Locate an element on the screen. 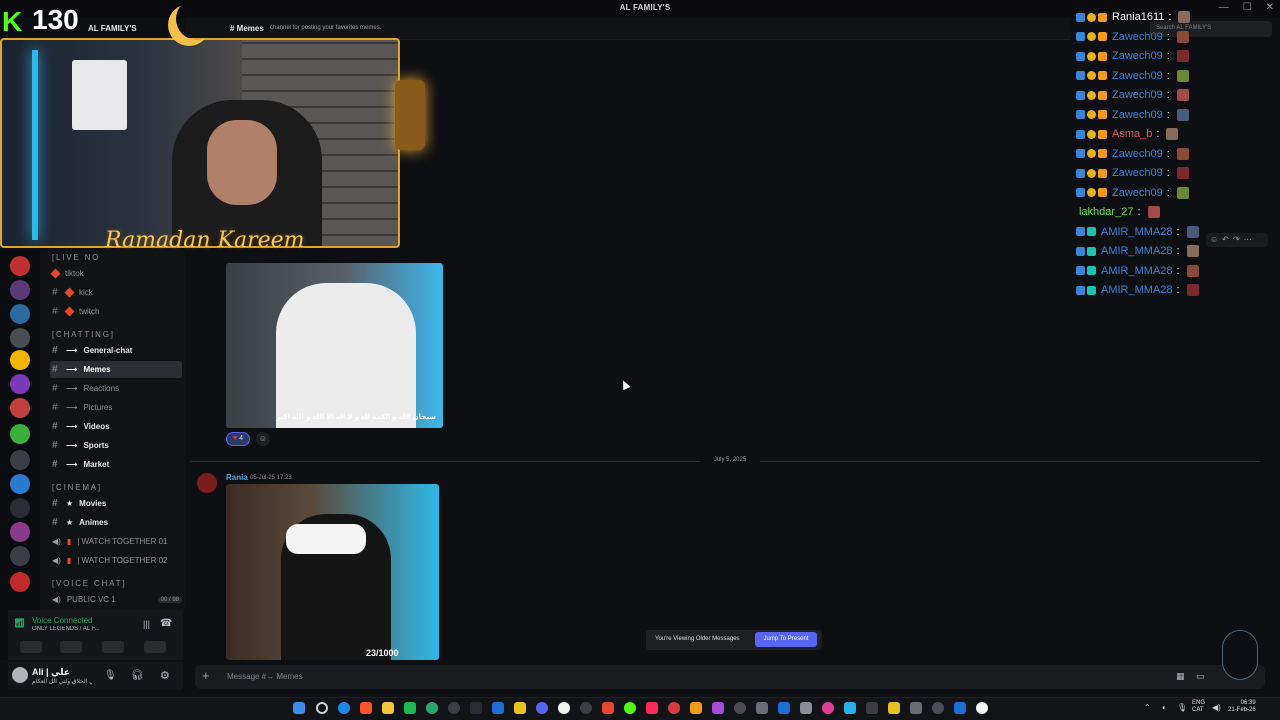  chat-username: lakhdar_27 is located at coordinates (1106, 212).